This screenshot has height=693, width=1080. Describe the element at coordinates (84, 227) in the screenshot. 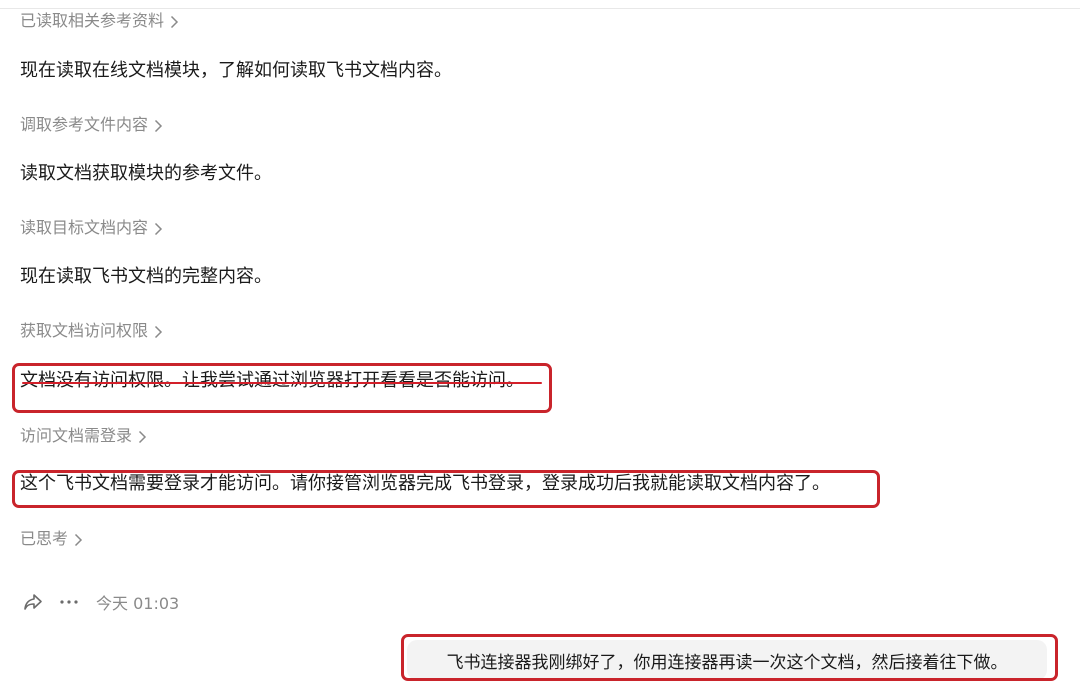

I see `step-header-label: 读取目标文档内容` at that location.